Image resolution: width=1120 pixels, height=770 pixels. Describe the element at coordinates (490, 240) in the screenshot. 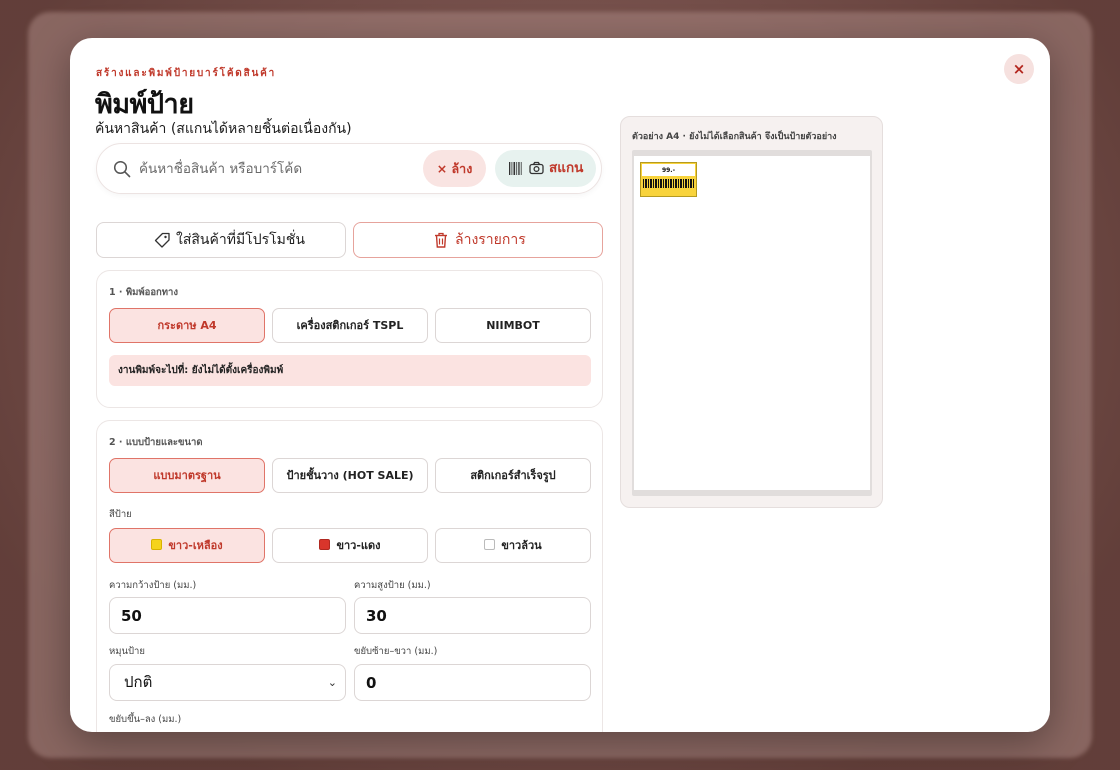

I see `clear-list-label: ล้างรายการ` at that location.